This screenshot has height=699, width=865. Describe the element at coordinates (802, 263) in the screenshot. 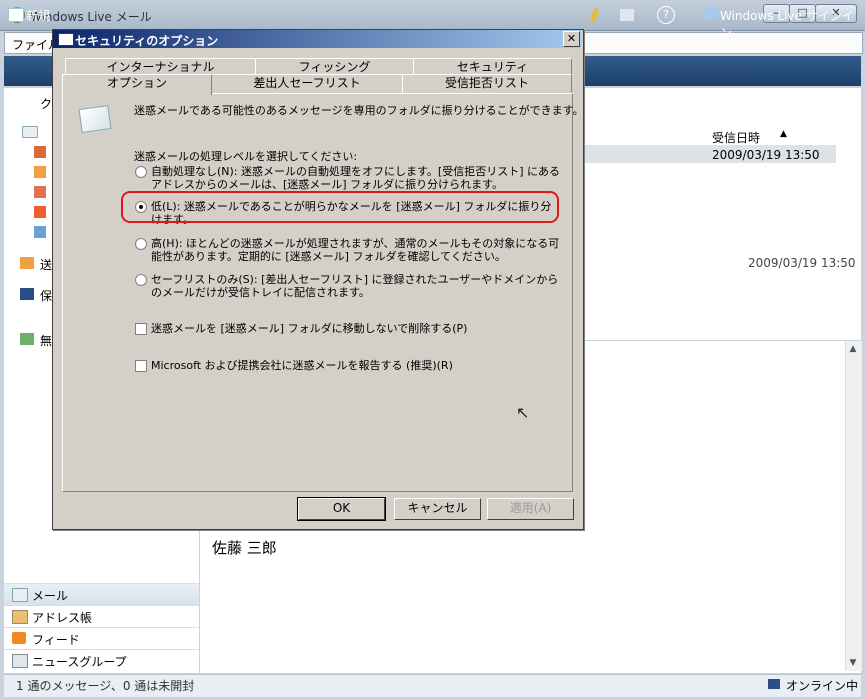

I see `preview-date: 2009/03/19 13:50` at that location.